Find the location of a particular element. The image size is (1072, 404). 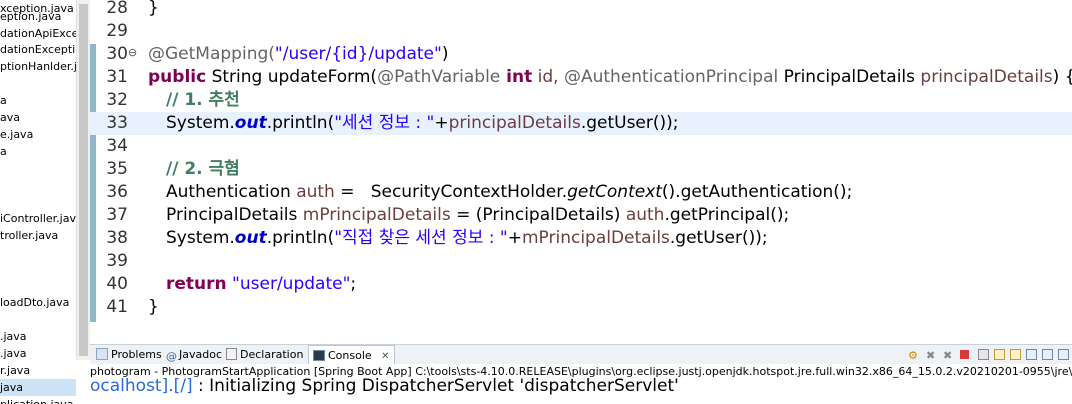

code-line-35: 35 // 2. 극혐 is located at coordinates (581, 169).